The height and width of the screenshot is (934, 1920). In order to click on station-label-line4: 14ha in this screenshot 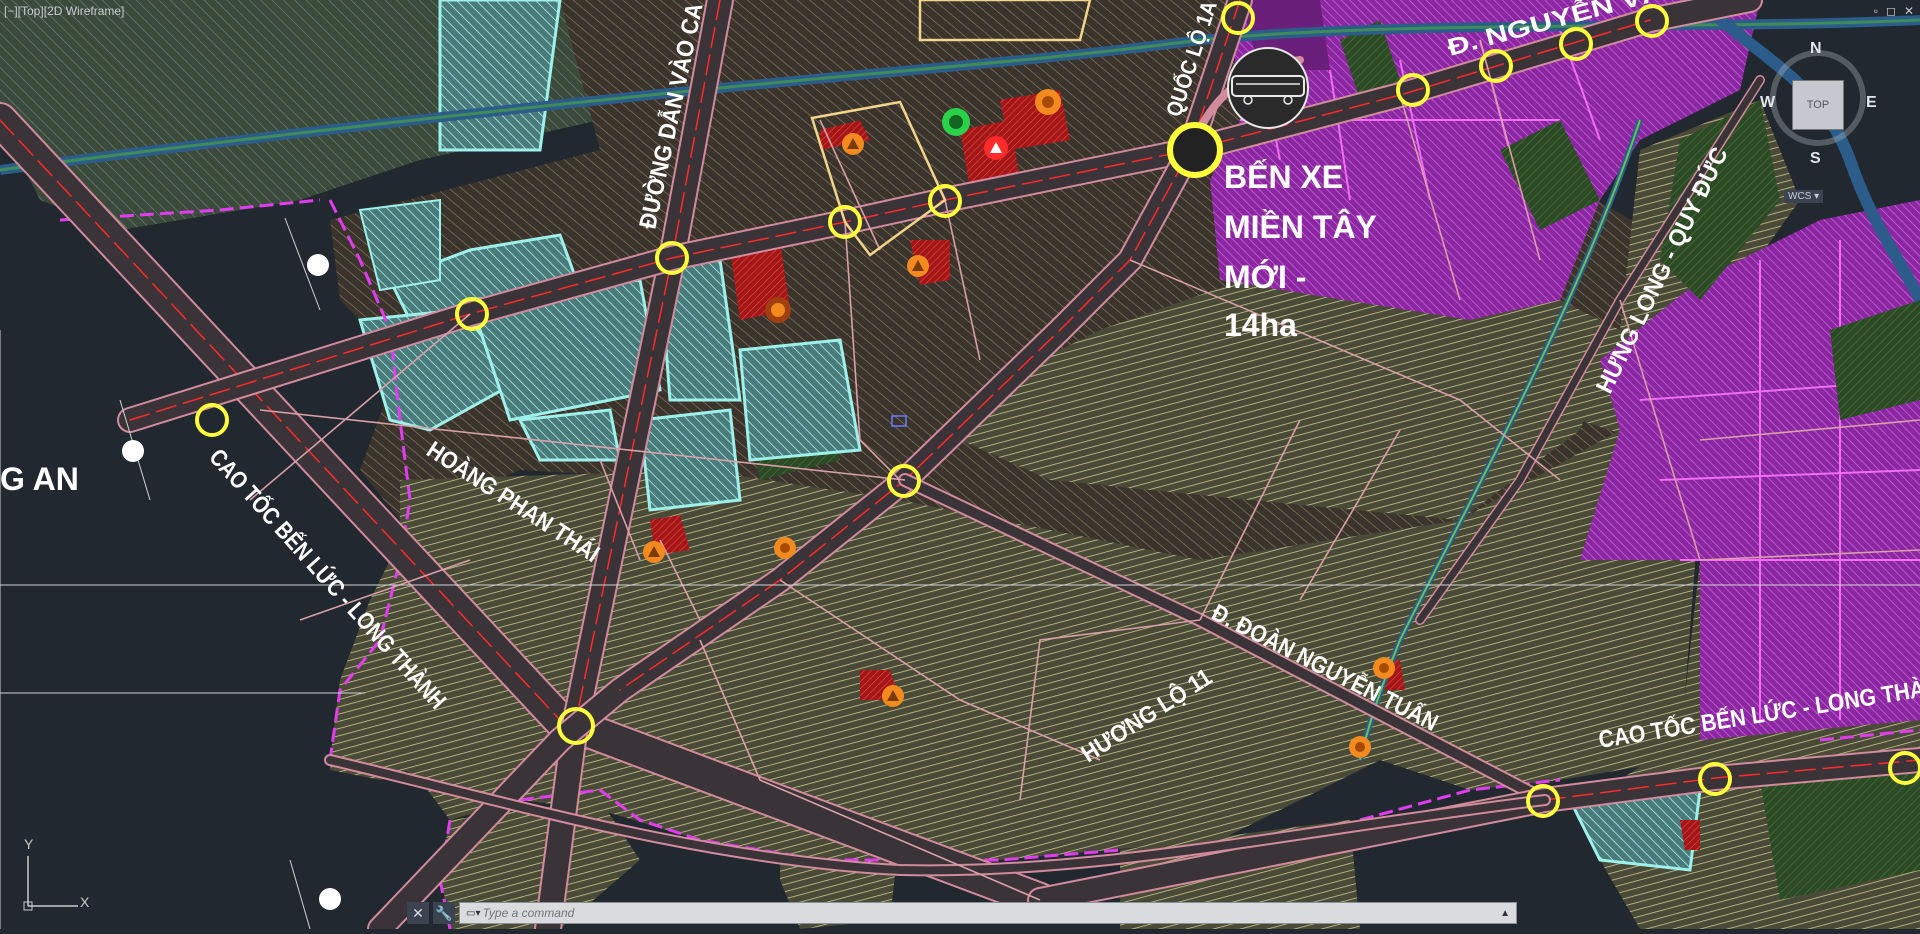, I will do `click(1260, 325)`.